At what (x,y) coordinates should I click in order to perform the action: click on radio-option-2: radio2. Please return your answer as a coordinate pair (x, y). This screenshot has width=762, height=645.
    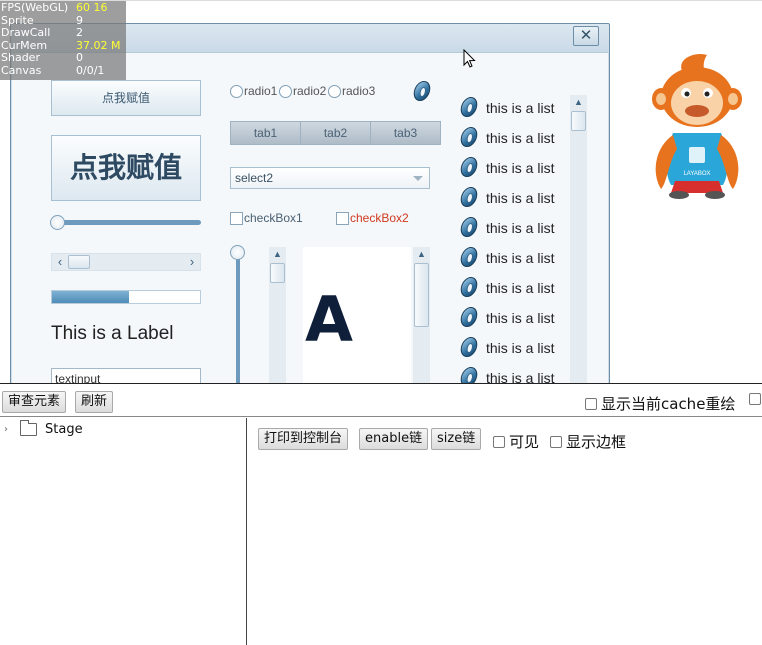
    Looking at the image, I should click on (302, 91).